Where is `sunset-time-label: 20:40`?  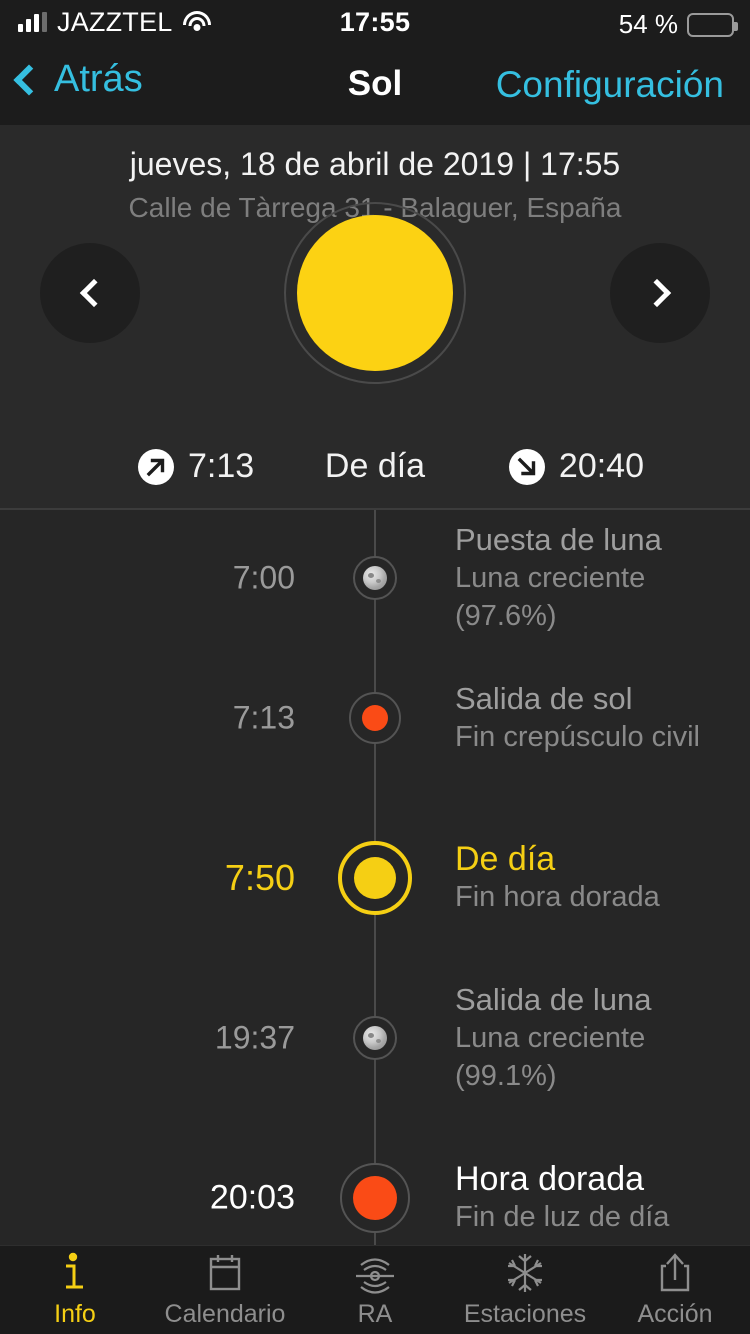
sunset-time-label: 20:40 is located at coordinates (601, 466).